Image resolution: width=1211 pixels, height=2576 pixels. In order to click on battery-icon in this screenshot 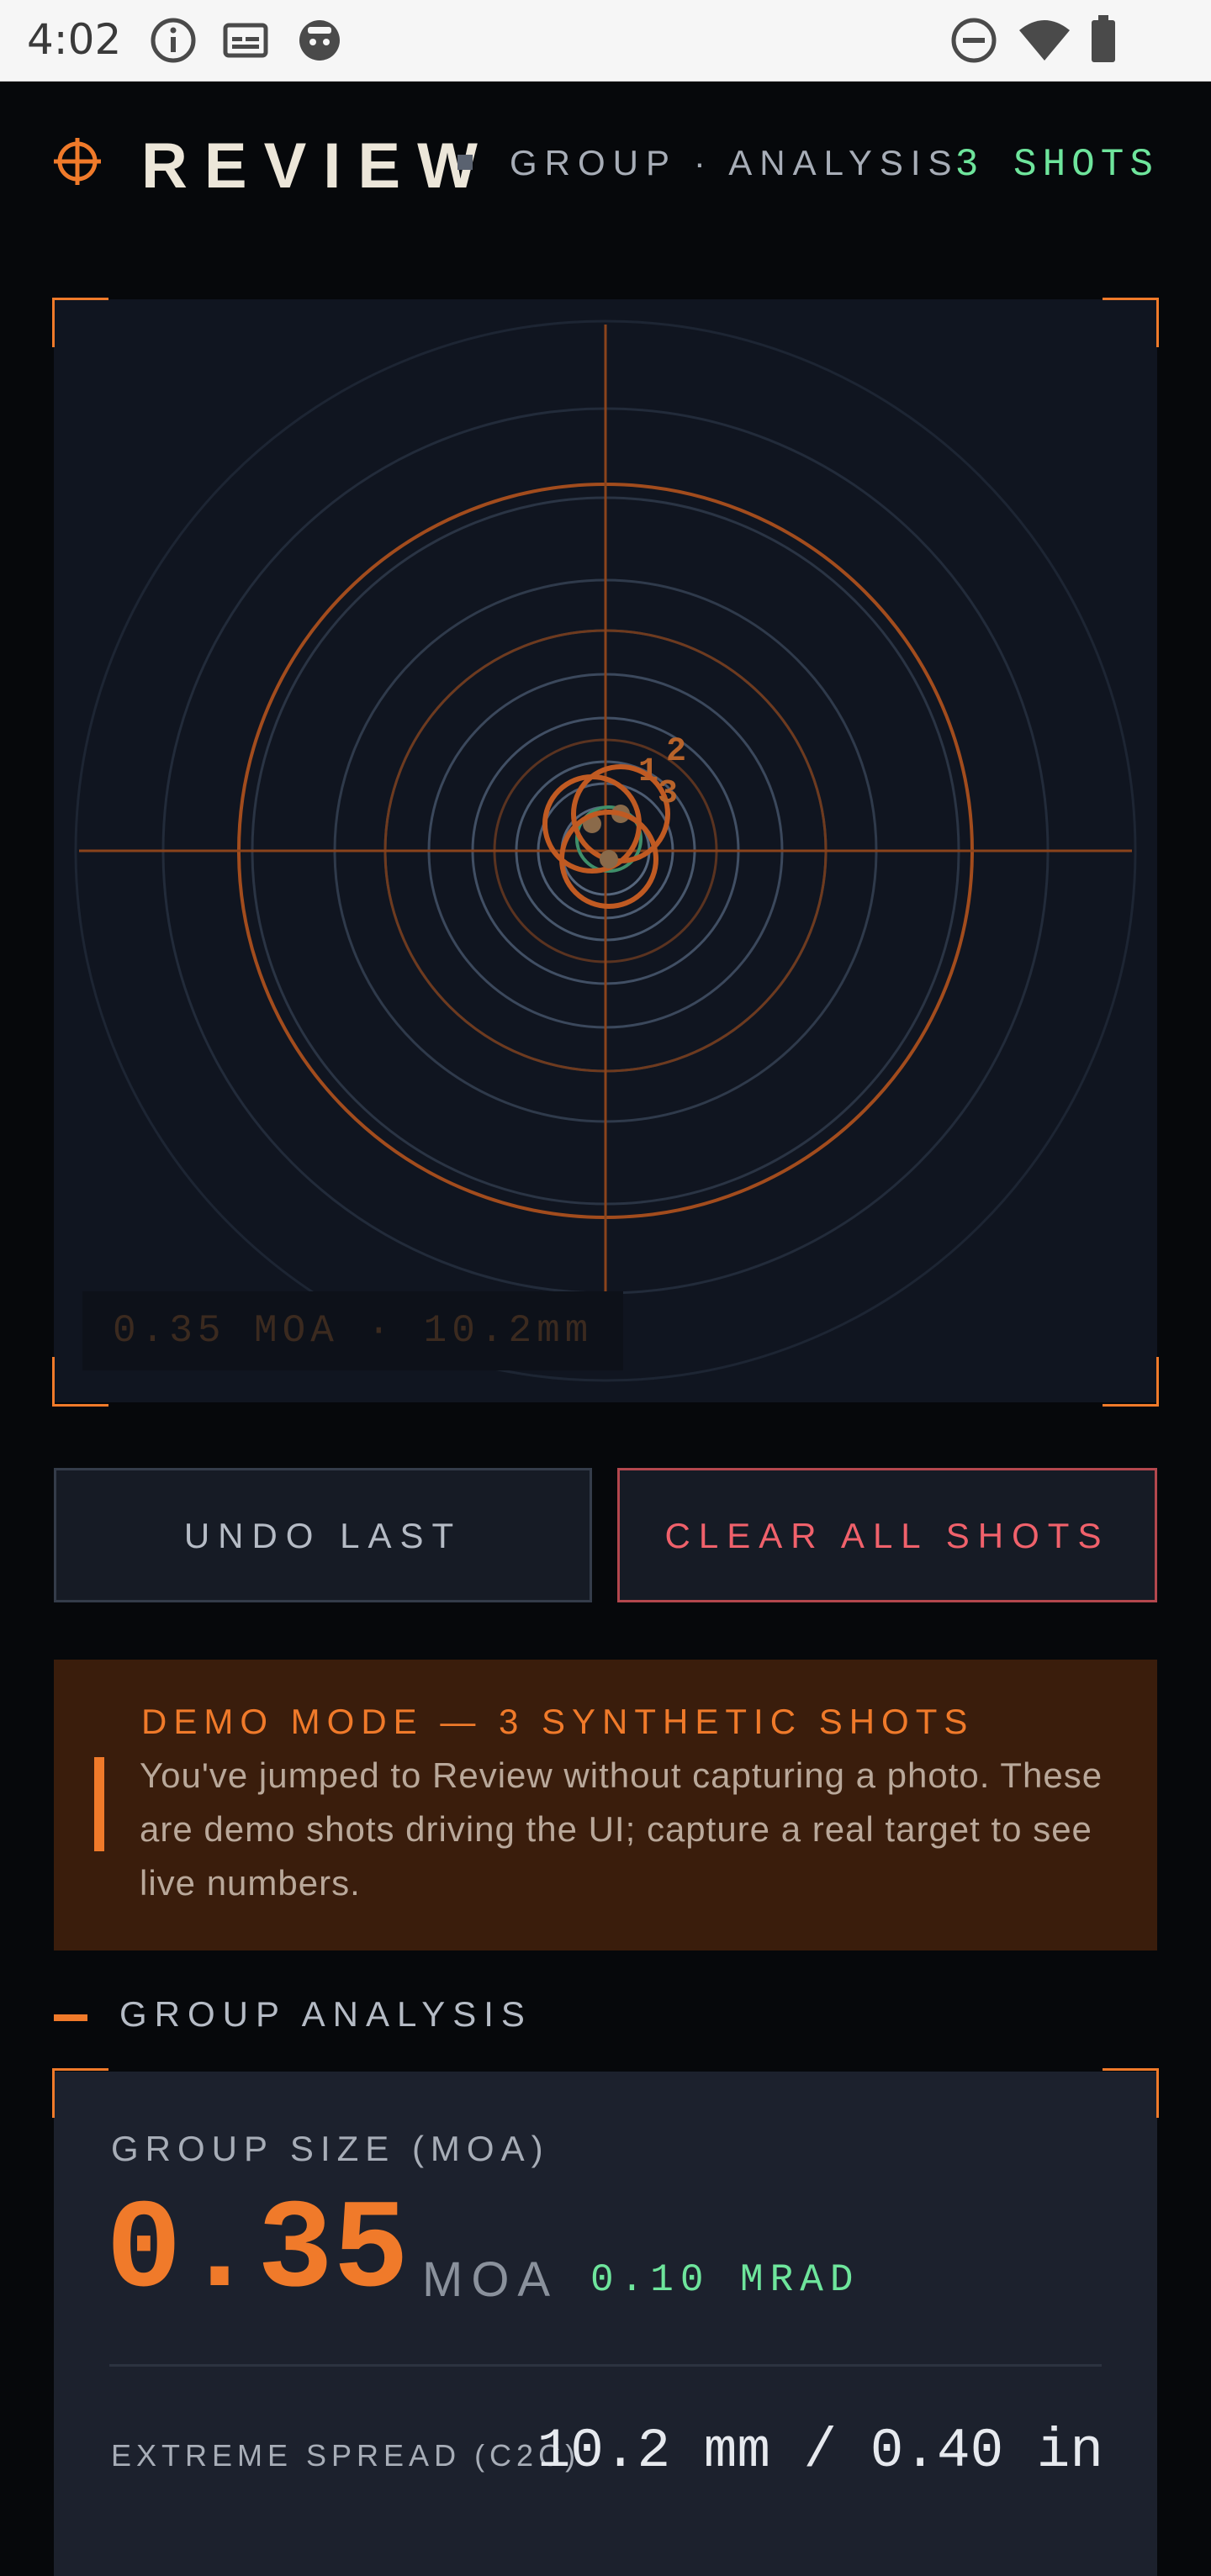, I will do `click(1103, 41)`.